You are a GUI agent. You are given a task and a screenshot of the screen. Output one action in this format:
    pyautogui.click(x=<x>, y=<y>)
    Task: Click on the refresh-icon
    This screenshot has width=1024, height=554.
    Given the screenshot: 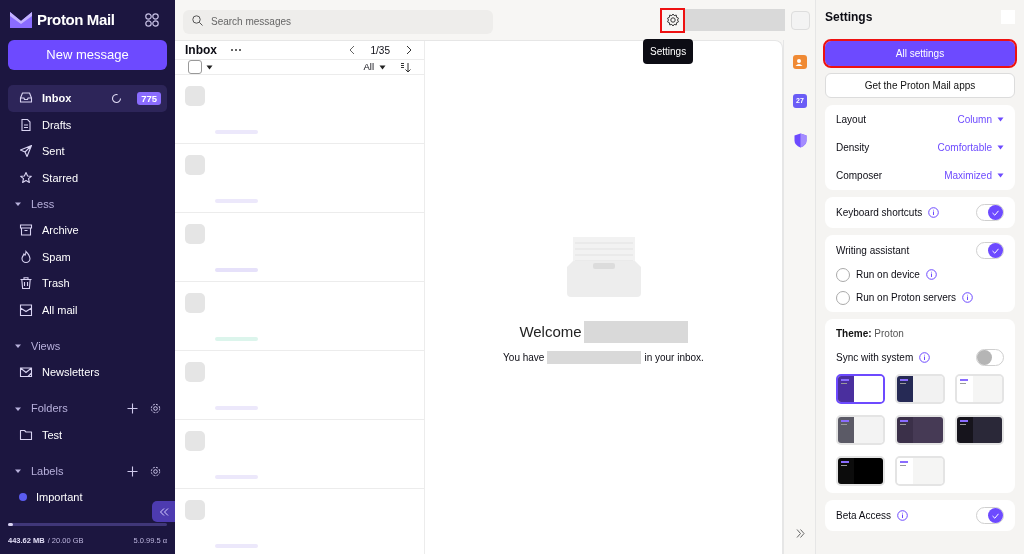 What is the action you would take?
    pyautogui.click(x=117, y=98)
    